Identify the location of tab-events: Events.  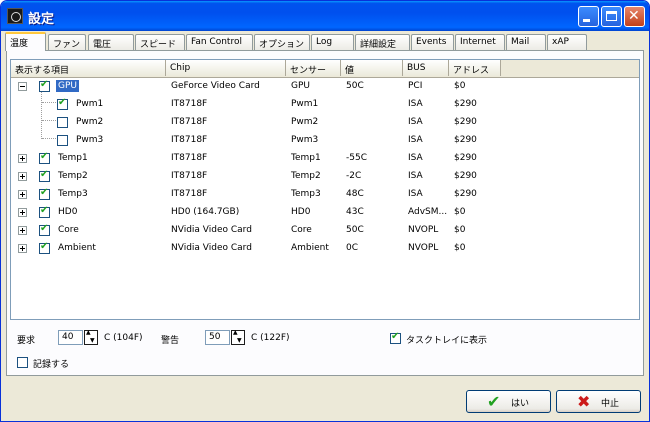
(432, 42).